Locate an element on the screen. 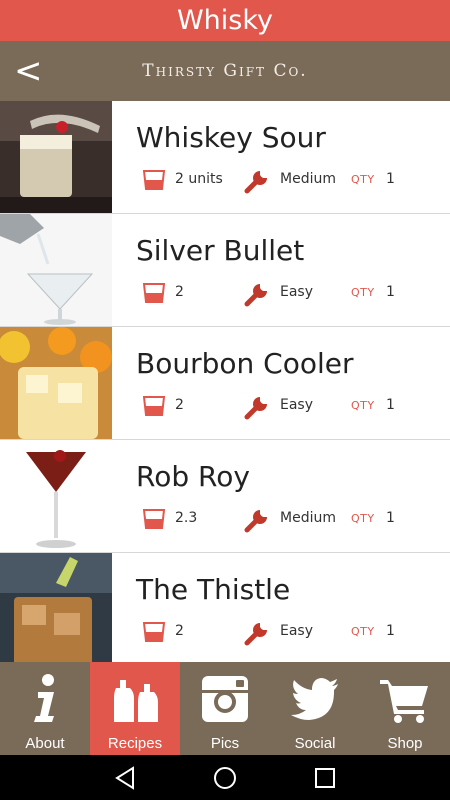 The height and width of the screenshot is (800, 450). brand-name: Thirsty Gift Co. is located at coordinates (225, 71).